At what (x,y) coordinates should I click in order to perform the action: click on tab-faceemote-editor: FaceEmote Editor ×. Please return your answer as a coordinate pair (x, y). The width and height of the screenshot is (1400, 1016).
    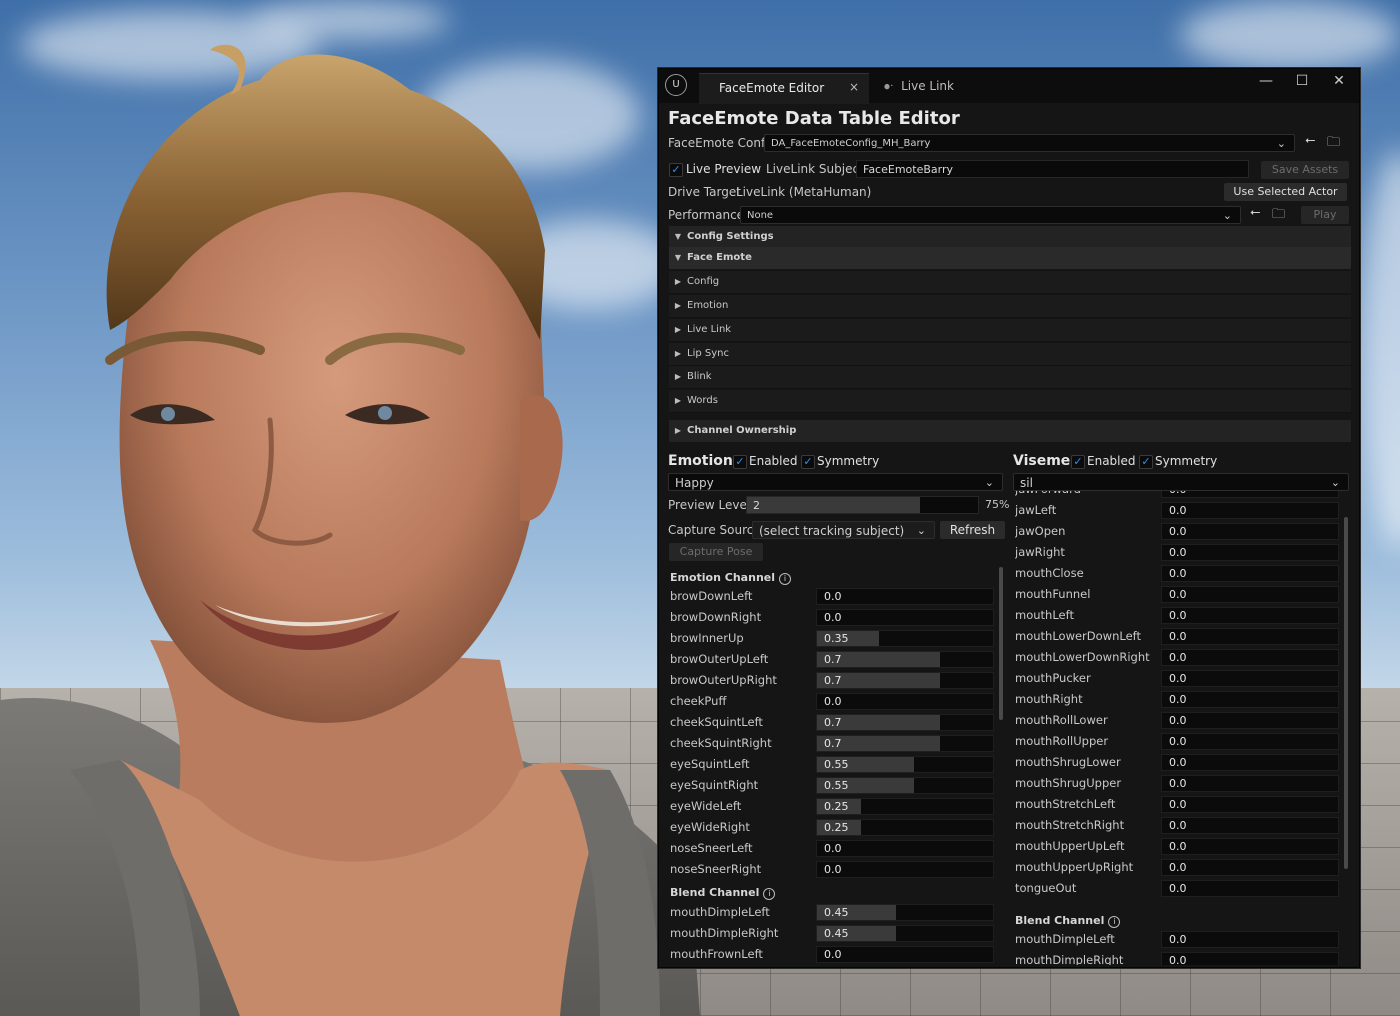
    Looking at the image, I should click on (784, 88).